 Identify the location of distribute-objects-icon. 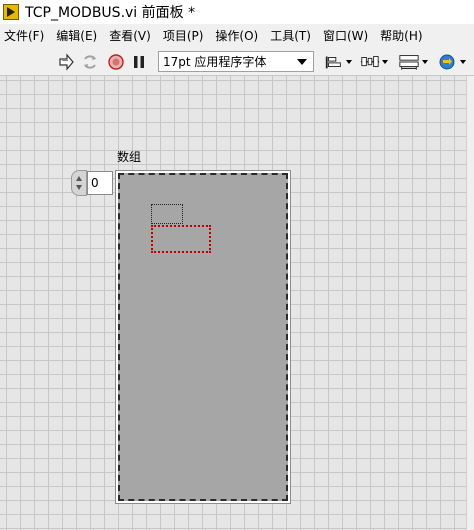
(370, 61).